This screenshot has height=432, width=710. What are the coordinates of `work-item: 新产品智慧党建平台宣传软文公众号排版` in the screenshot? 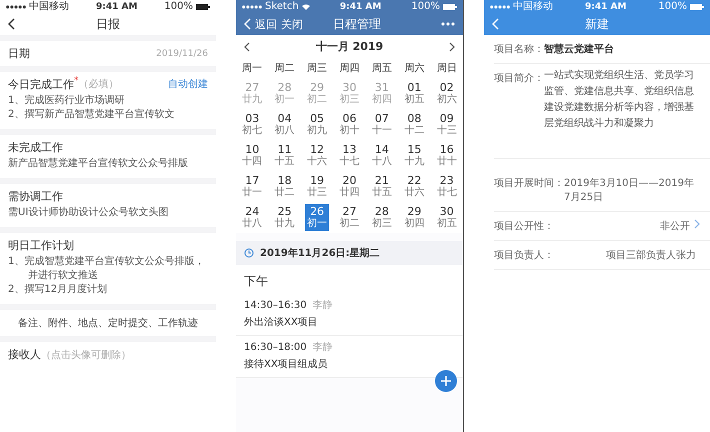 It's located at (98, 164).